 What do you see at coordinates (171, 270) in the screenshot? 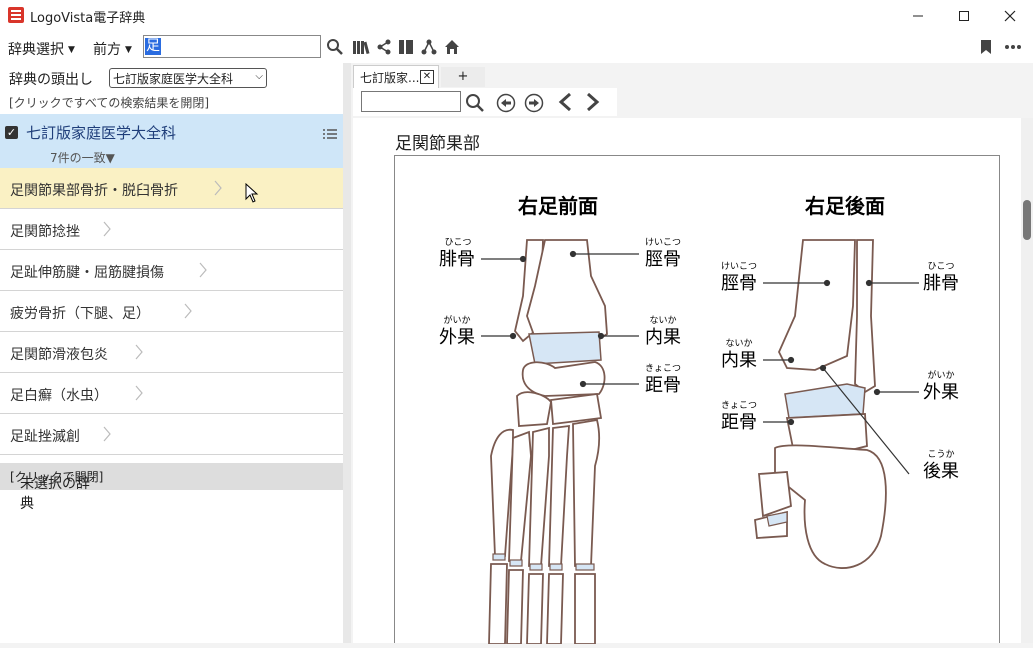
I see `list-item: 足趾伸筋腱・屈筋腱損傷` at bounding box center [171, 270].